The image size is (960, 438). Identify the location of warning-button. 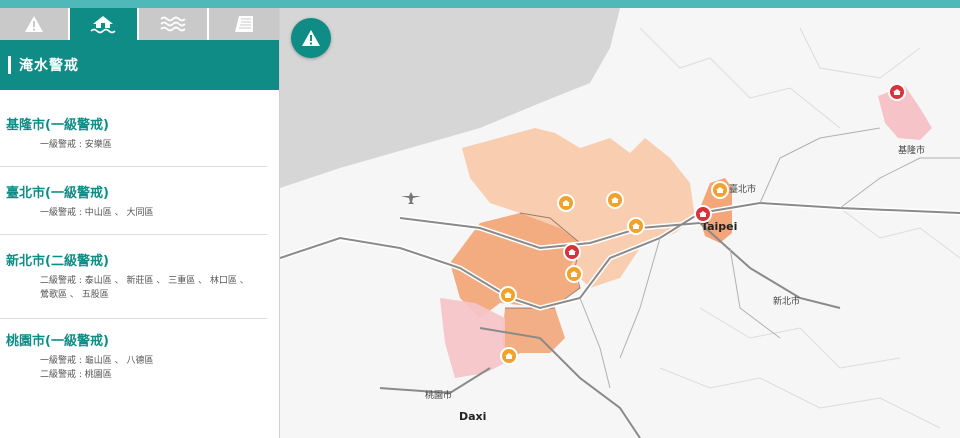
(311, 38).